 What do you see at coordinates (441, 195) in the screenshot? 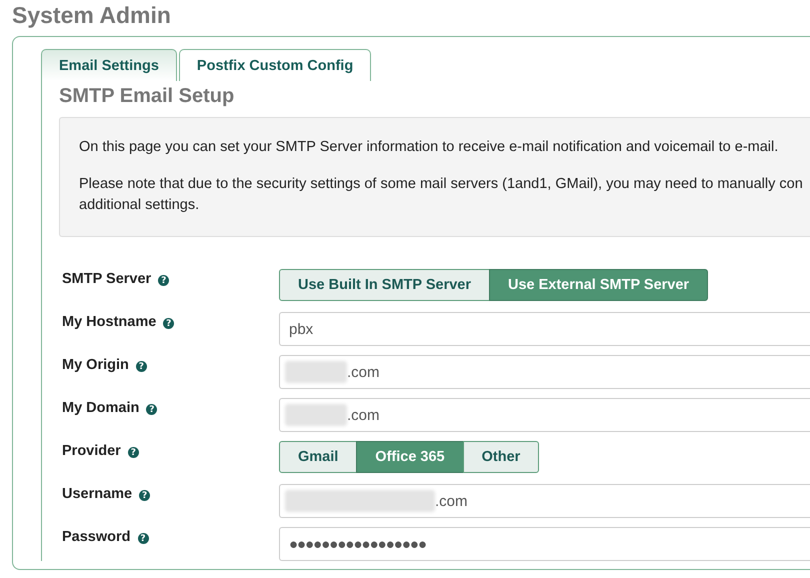
I see `info-text: Please note that due to the security settings of some mail servers (1and1, GMail), you may need to manually con additional settings.` at bounding box center [441, 195].